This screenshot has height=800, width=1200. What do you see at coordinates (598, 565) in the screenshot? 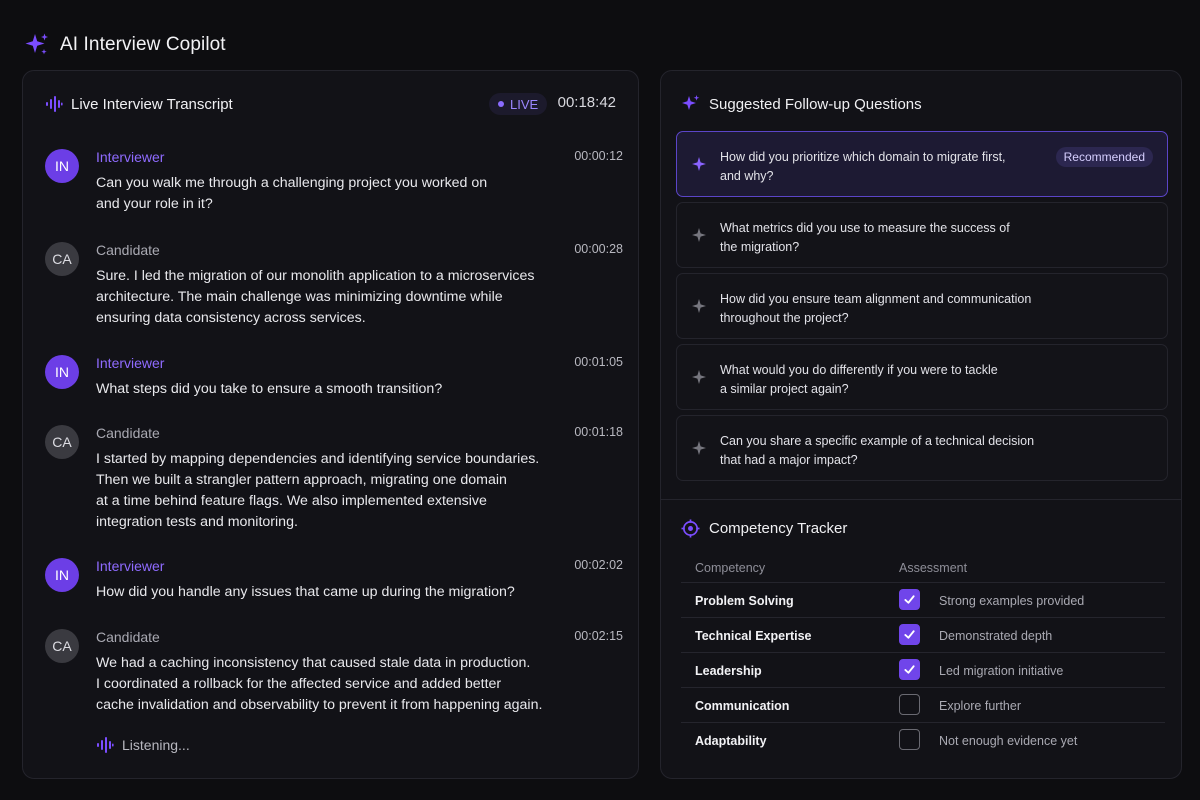
I see `message-timestamp: 00:02:02` at bounding box center [598, 565].